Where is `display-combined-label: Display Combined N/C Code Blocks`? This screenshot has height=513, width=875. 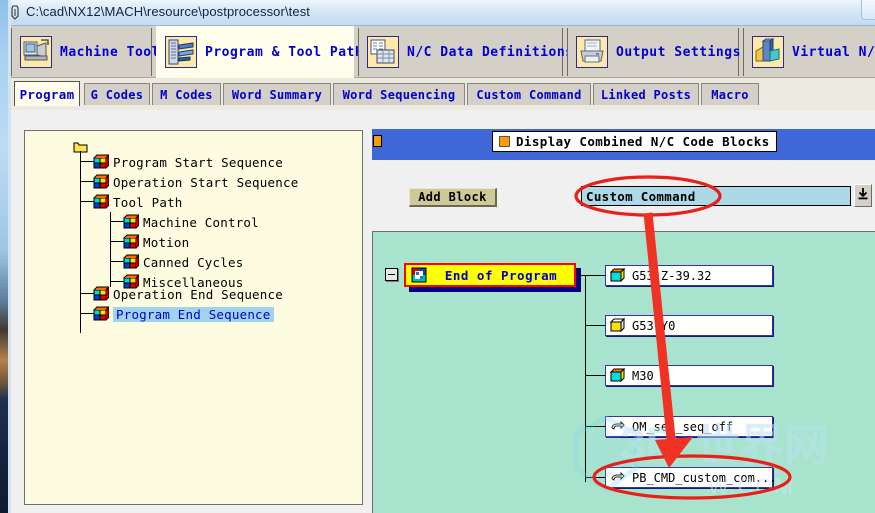
display-combined-label: Display Combined N/C Code Blocks is located at coordinates (643, 141).